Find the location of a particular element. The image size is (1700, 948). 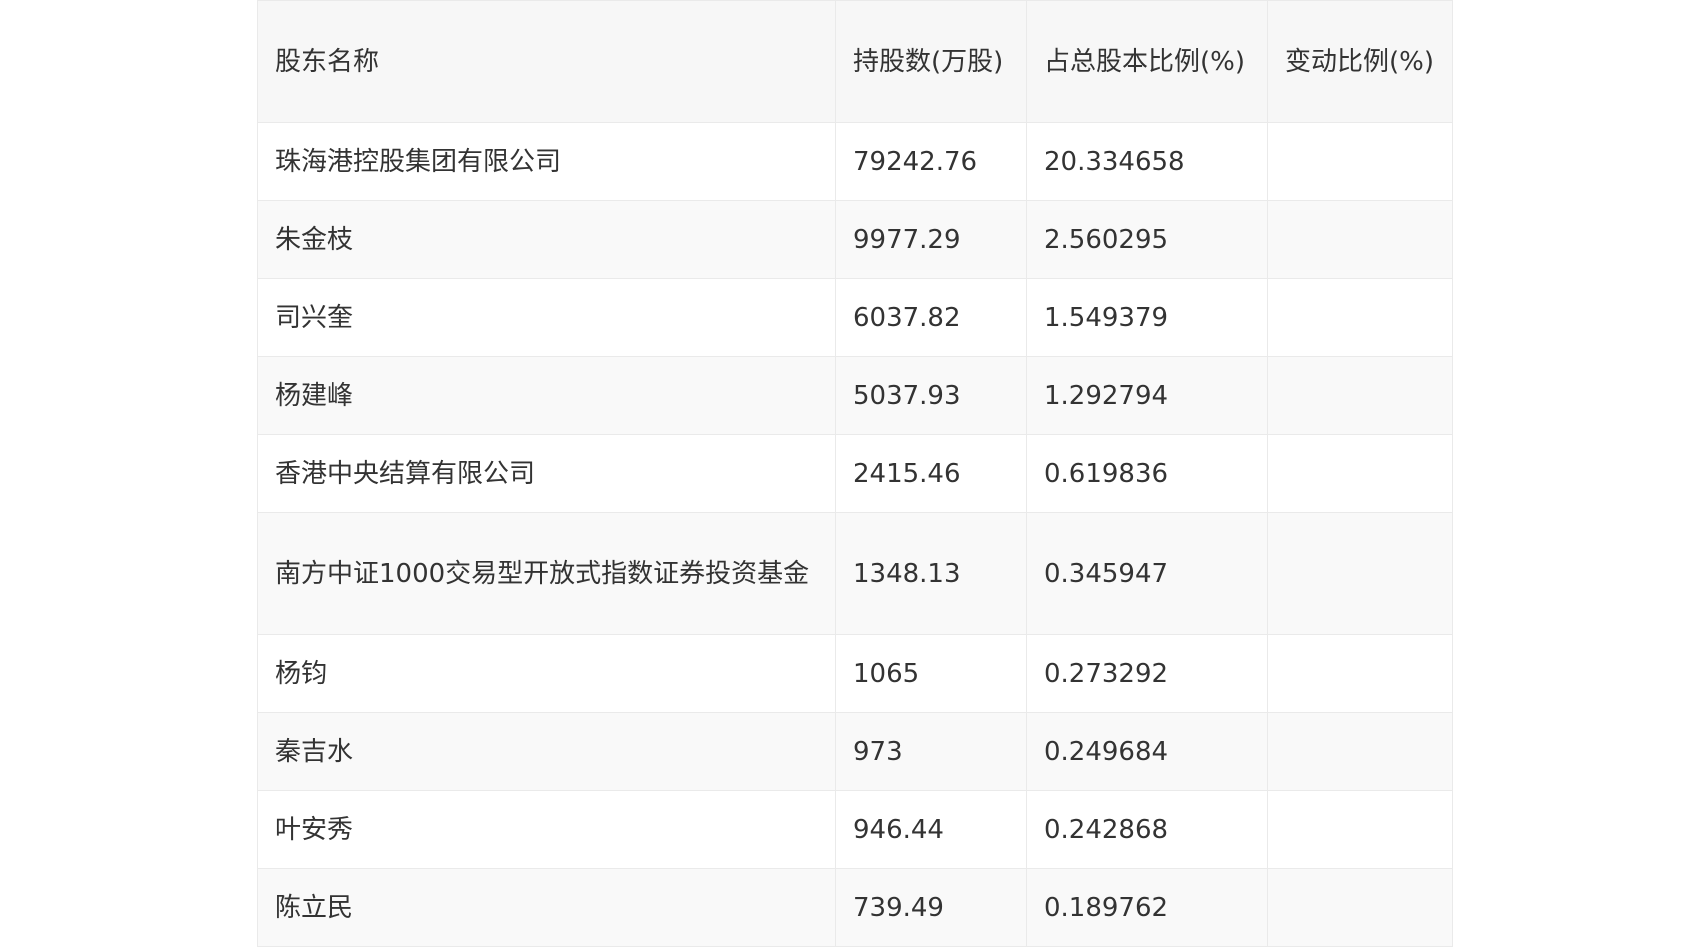

table-row: 珠海港控股集团有限公司 79242.76 20.334658 is located at coordinates (855, 161).